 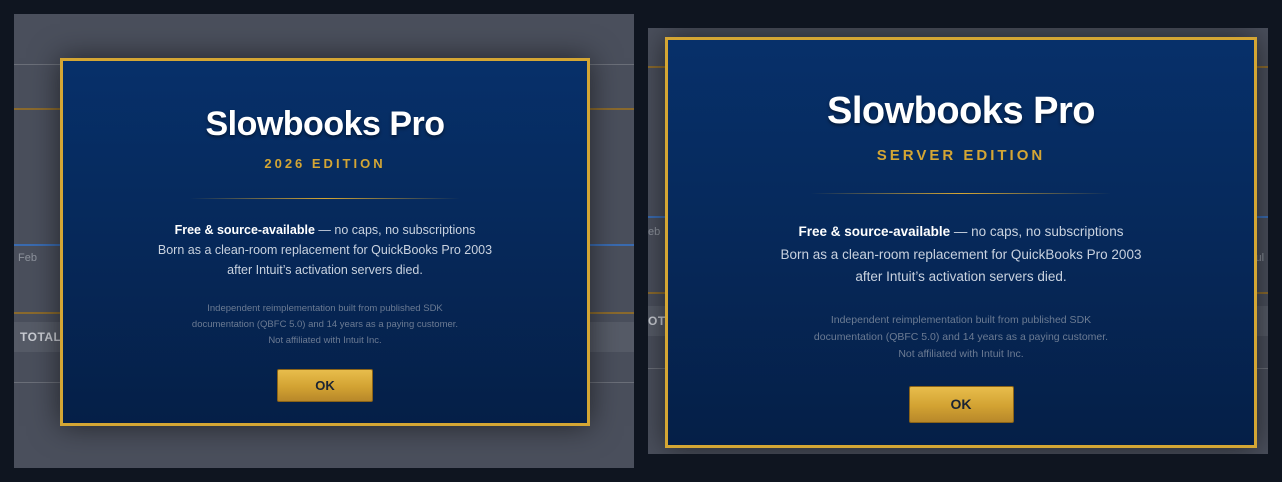 What do you see at coordinates (41, 337) in the screenshot?
I see `background-total-label: TOTAL` at bounding box center [41, 337].